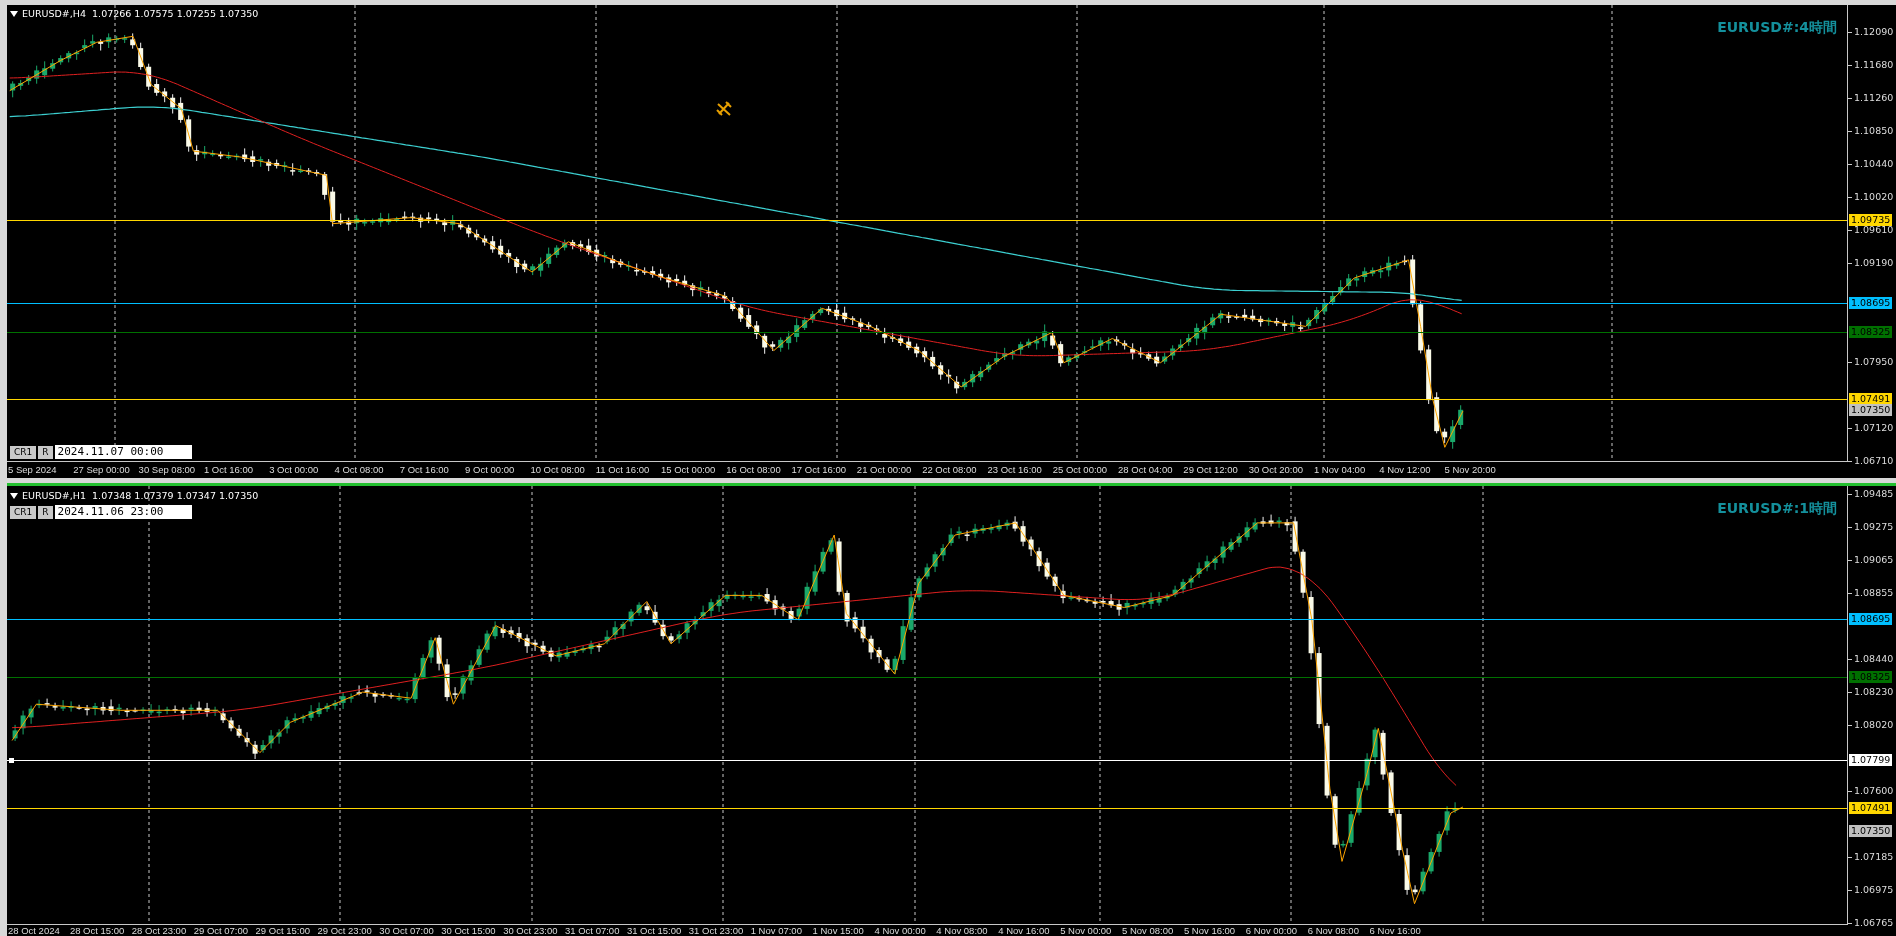  I want to click on time-axis-label: 30 Oct 23:00, so click(531, 930).